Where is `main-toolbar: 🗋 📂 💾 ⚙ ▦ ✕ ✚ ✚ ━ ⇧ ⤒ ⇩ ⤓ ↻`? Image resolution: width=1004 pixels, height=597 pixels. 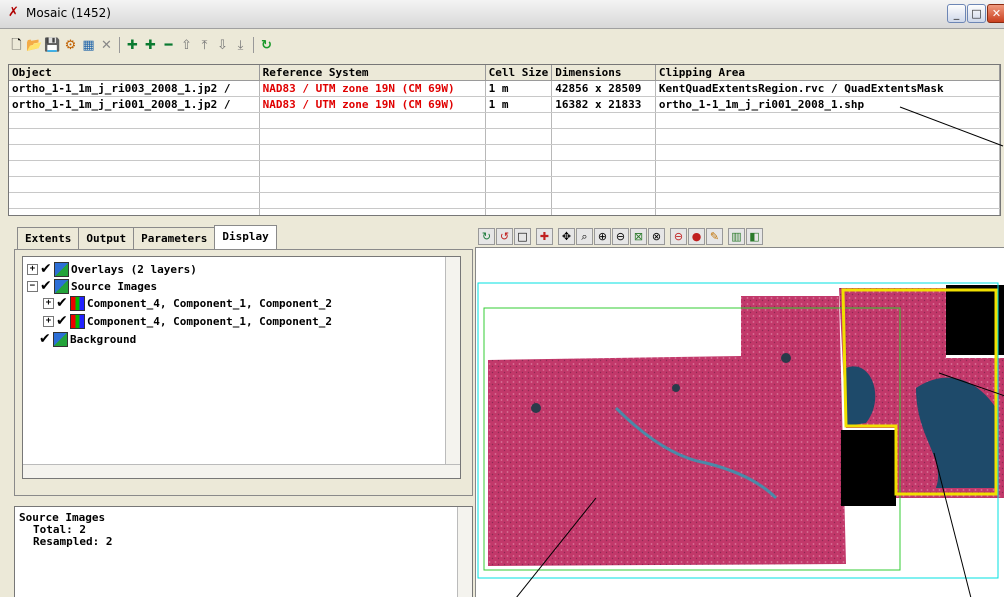
main-toolbar: 🗋 📂 💾 ⚙ ▦ ✕ ✚ ✚ ━ ⇧ ⤒ ⇩ ⤓ ↻ is located at coordinates (141, 45).